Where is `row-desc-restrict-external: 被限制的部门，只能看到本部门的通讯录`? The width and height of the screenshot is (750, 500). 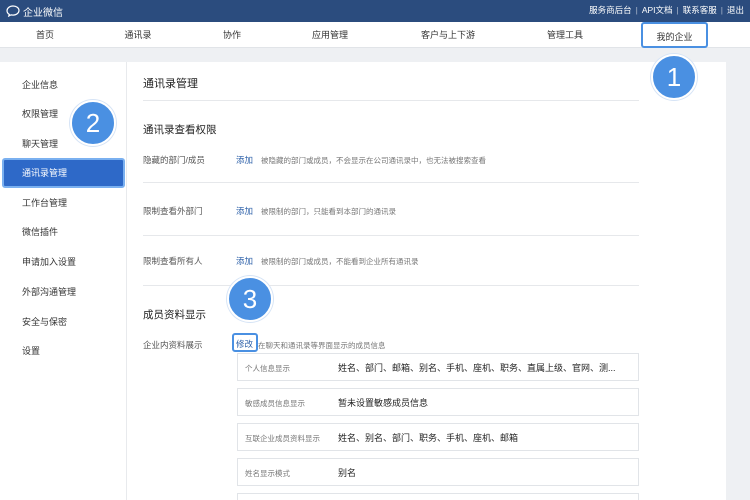
row-desc-restrict-external: 被限制的部门，只能看到本部门的通讯录 is located at coordinates (328, 211).